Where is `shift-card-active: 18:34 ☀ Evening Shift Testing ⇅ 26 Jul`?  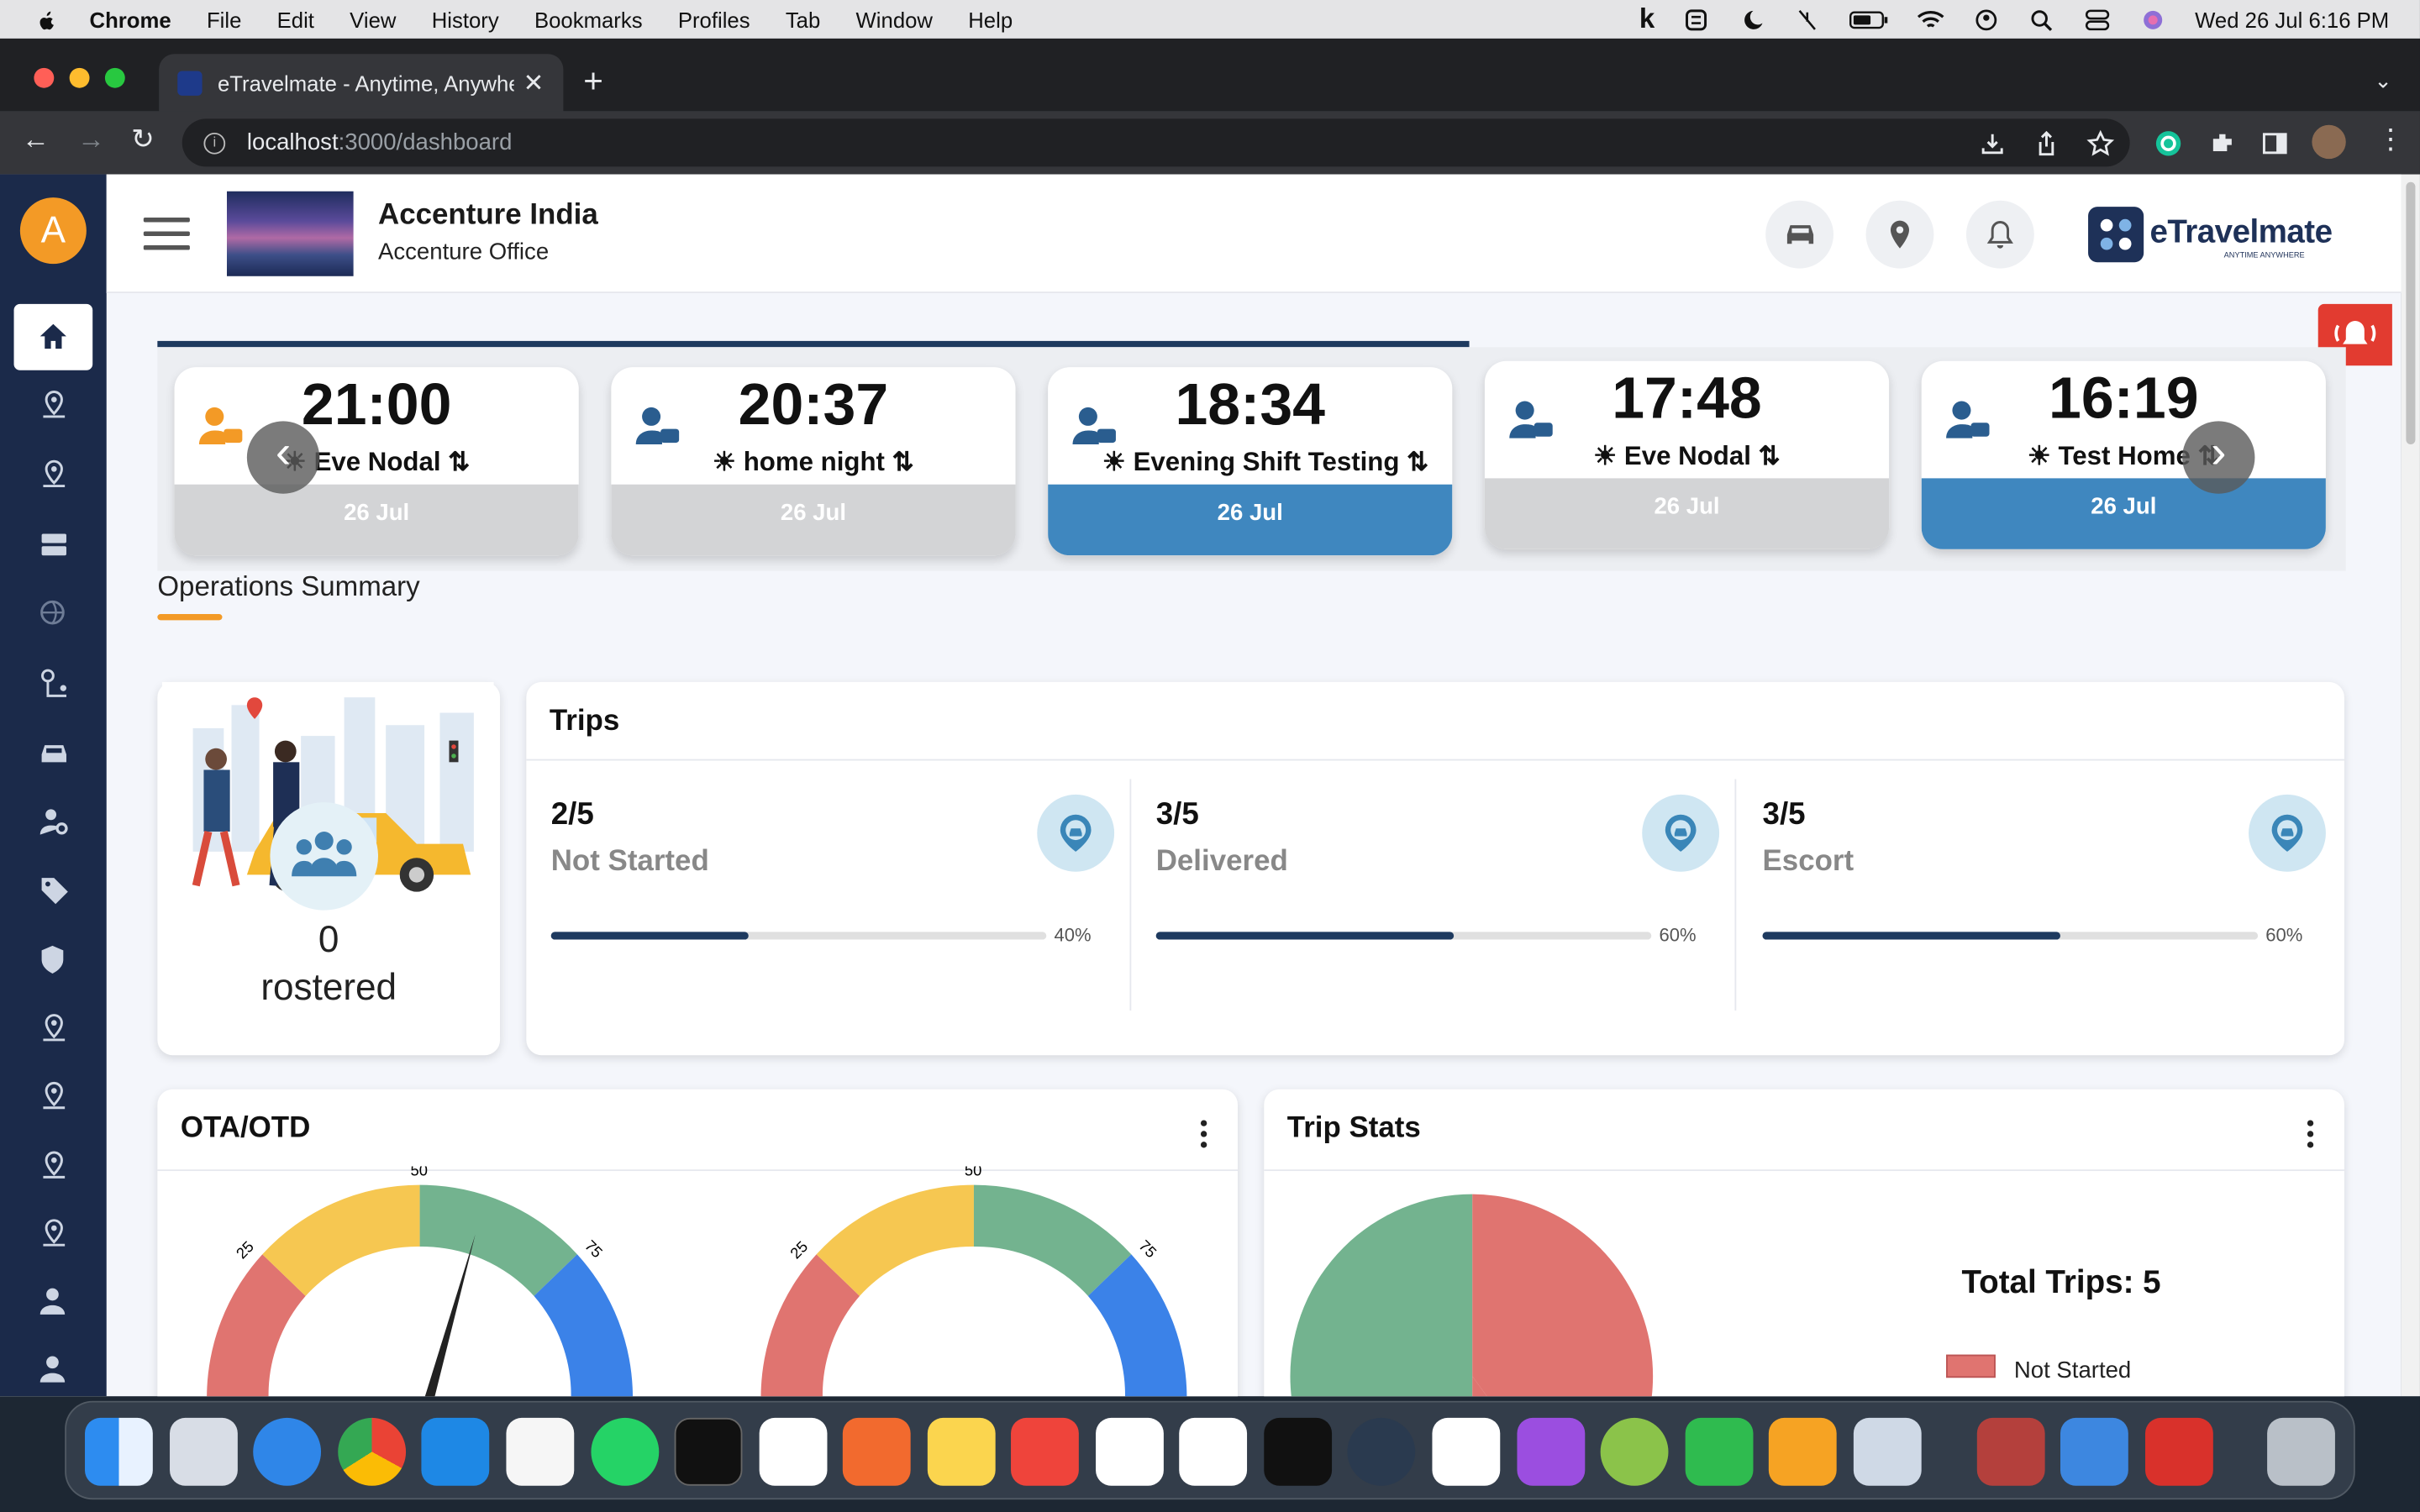
shift-card-active: 18:34 ☀ Evening Shift Testing ⇅ 26 Jul is located at coordinates (1251, 461).